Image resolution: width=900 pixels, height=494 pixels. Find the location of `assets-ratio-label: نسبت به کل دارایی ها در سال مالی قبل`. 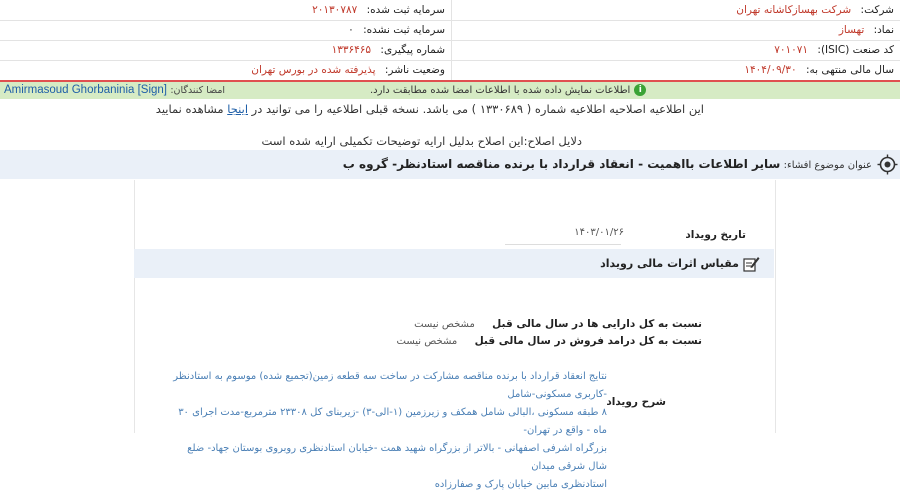

assets-ratio-label: نسبت به کل دارایی ها در سال مالی قبل is located at coordinates (597, 324).